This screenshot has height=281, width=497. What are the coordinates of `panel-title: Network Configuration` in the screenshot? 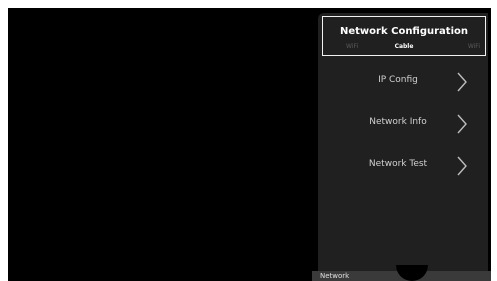 It's located at (404, 31).